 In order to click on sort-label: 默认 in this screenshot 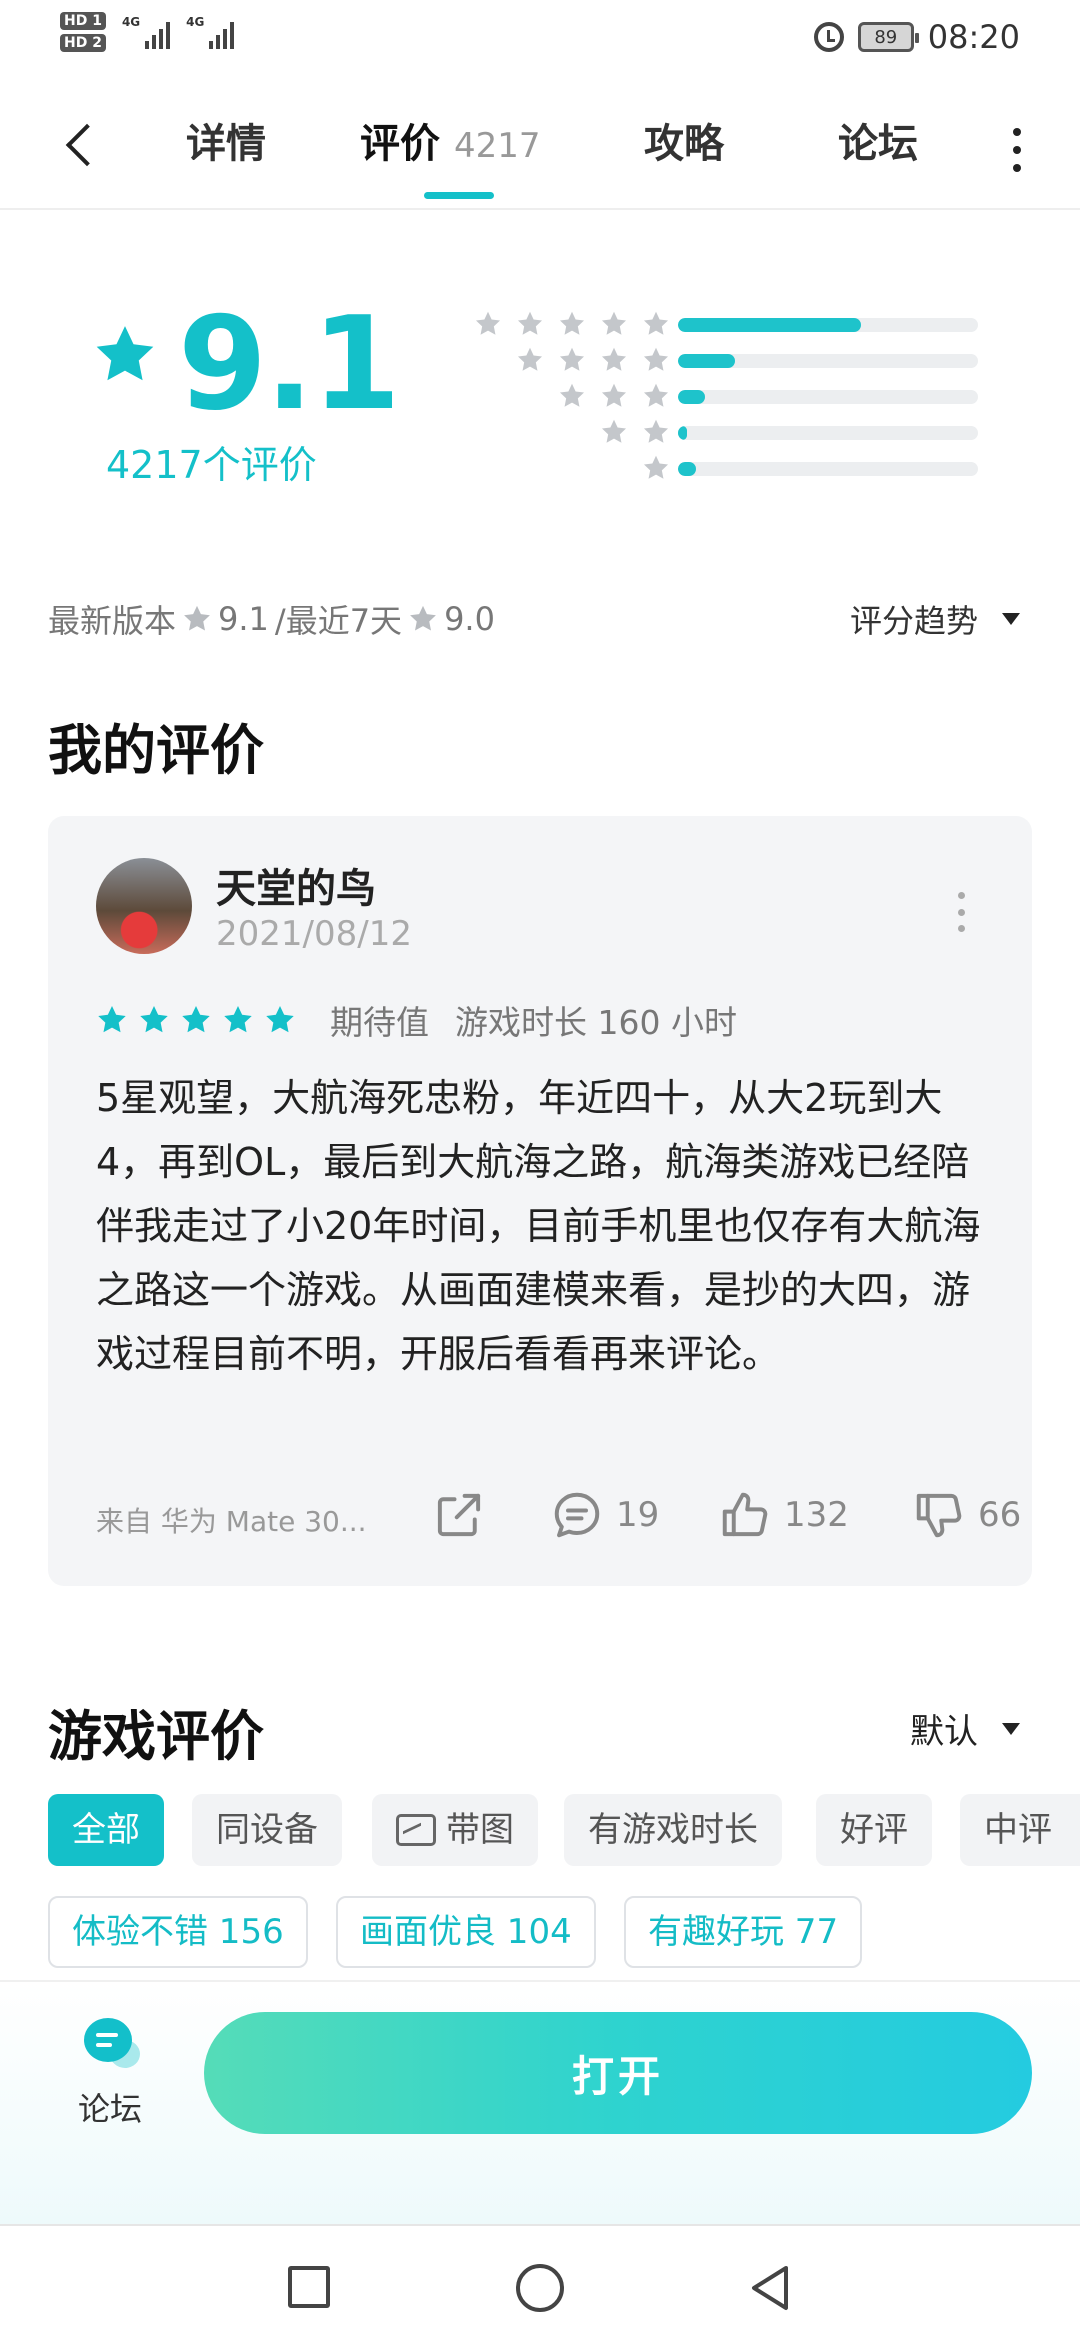, I will do `click(944, 1732)`.